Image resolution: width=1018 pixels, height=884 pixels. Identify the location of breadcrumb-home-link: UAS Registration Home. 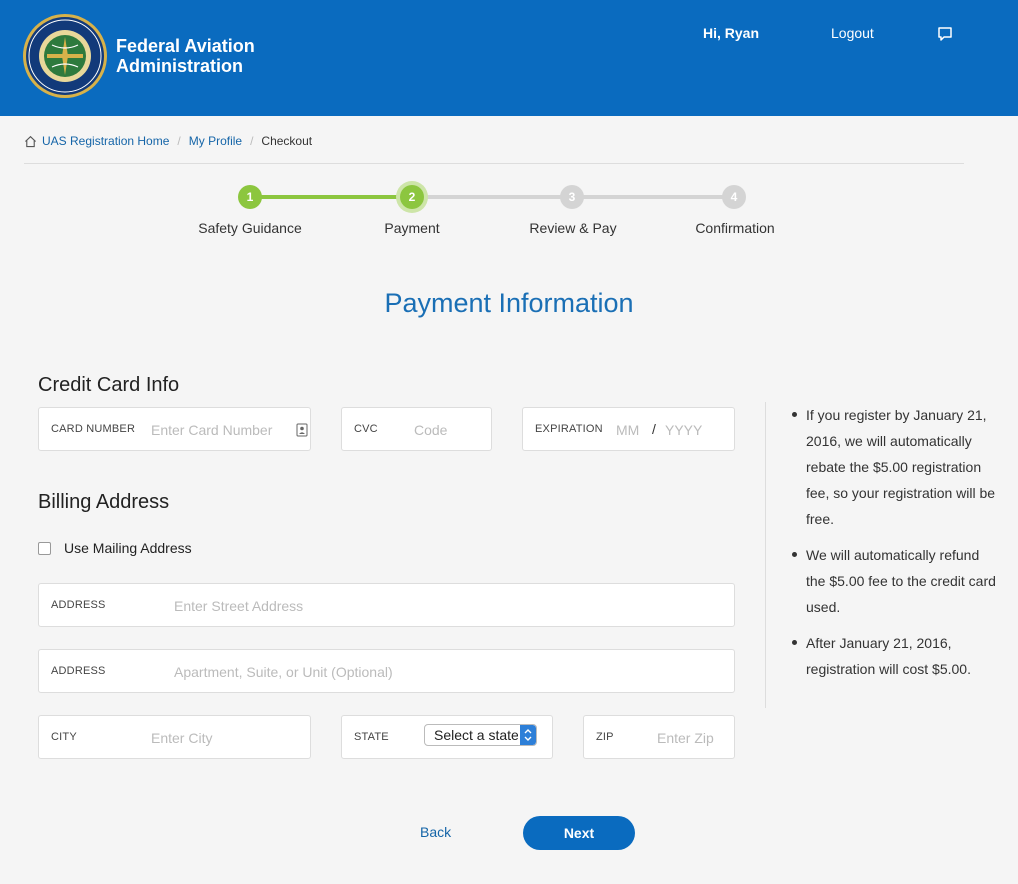
(105, 141).